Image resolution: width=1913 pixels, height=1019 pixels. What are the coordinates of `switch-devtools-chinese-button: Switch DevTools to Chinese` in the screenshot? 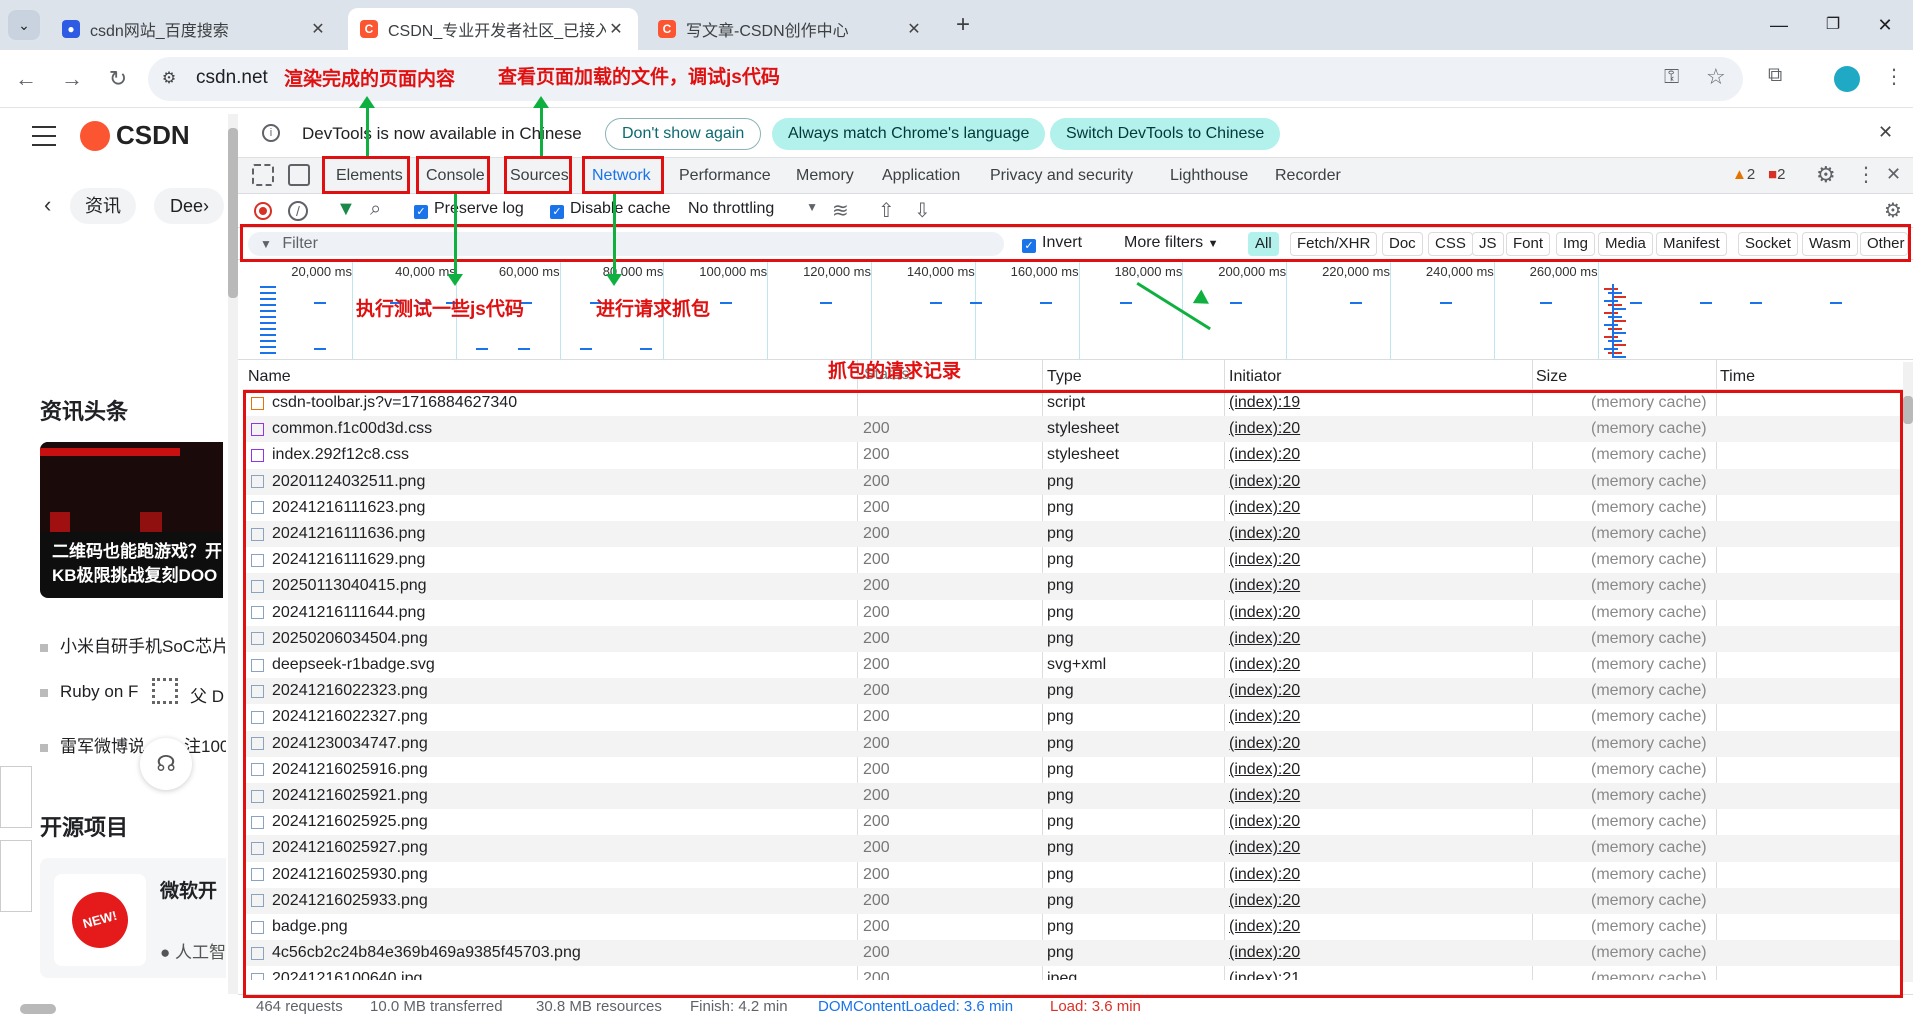 It's located at (1165, 134).